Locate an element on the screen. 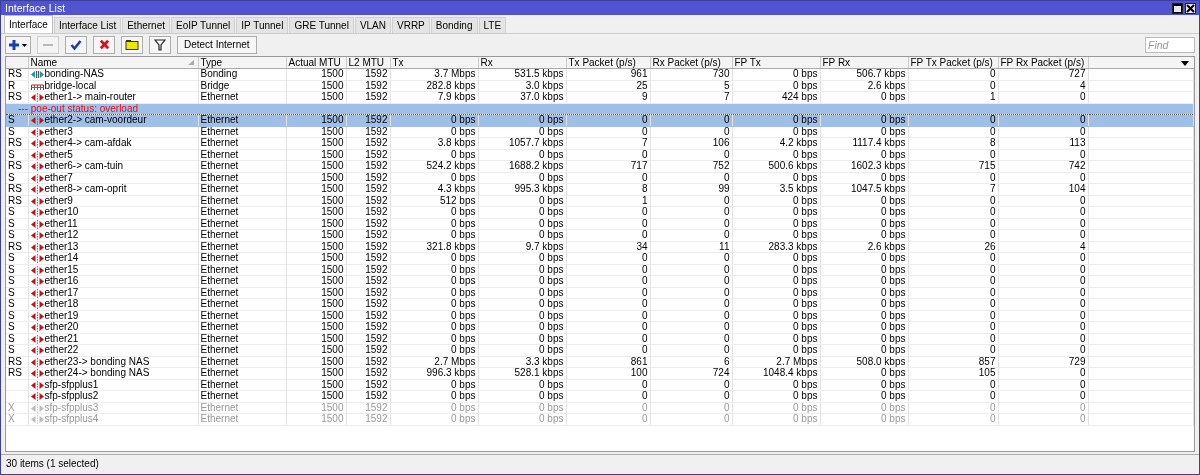 This screenshot has height=475, width=1200. search-field: Find is located at coordinates (1170, 44).